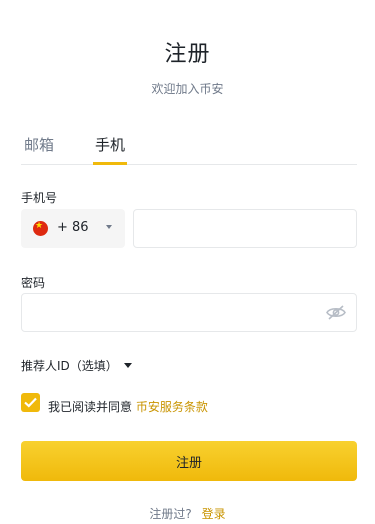 The image size is (375, 524). I want to click on register-method-tabs: 邮箱 手机, so click(189, 149).